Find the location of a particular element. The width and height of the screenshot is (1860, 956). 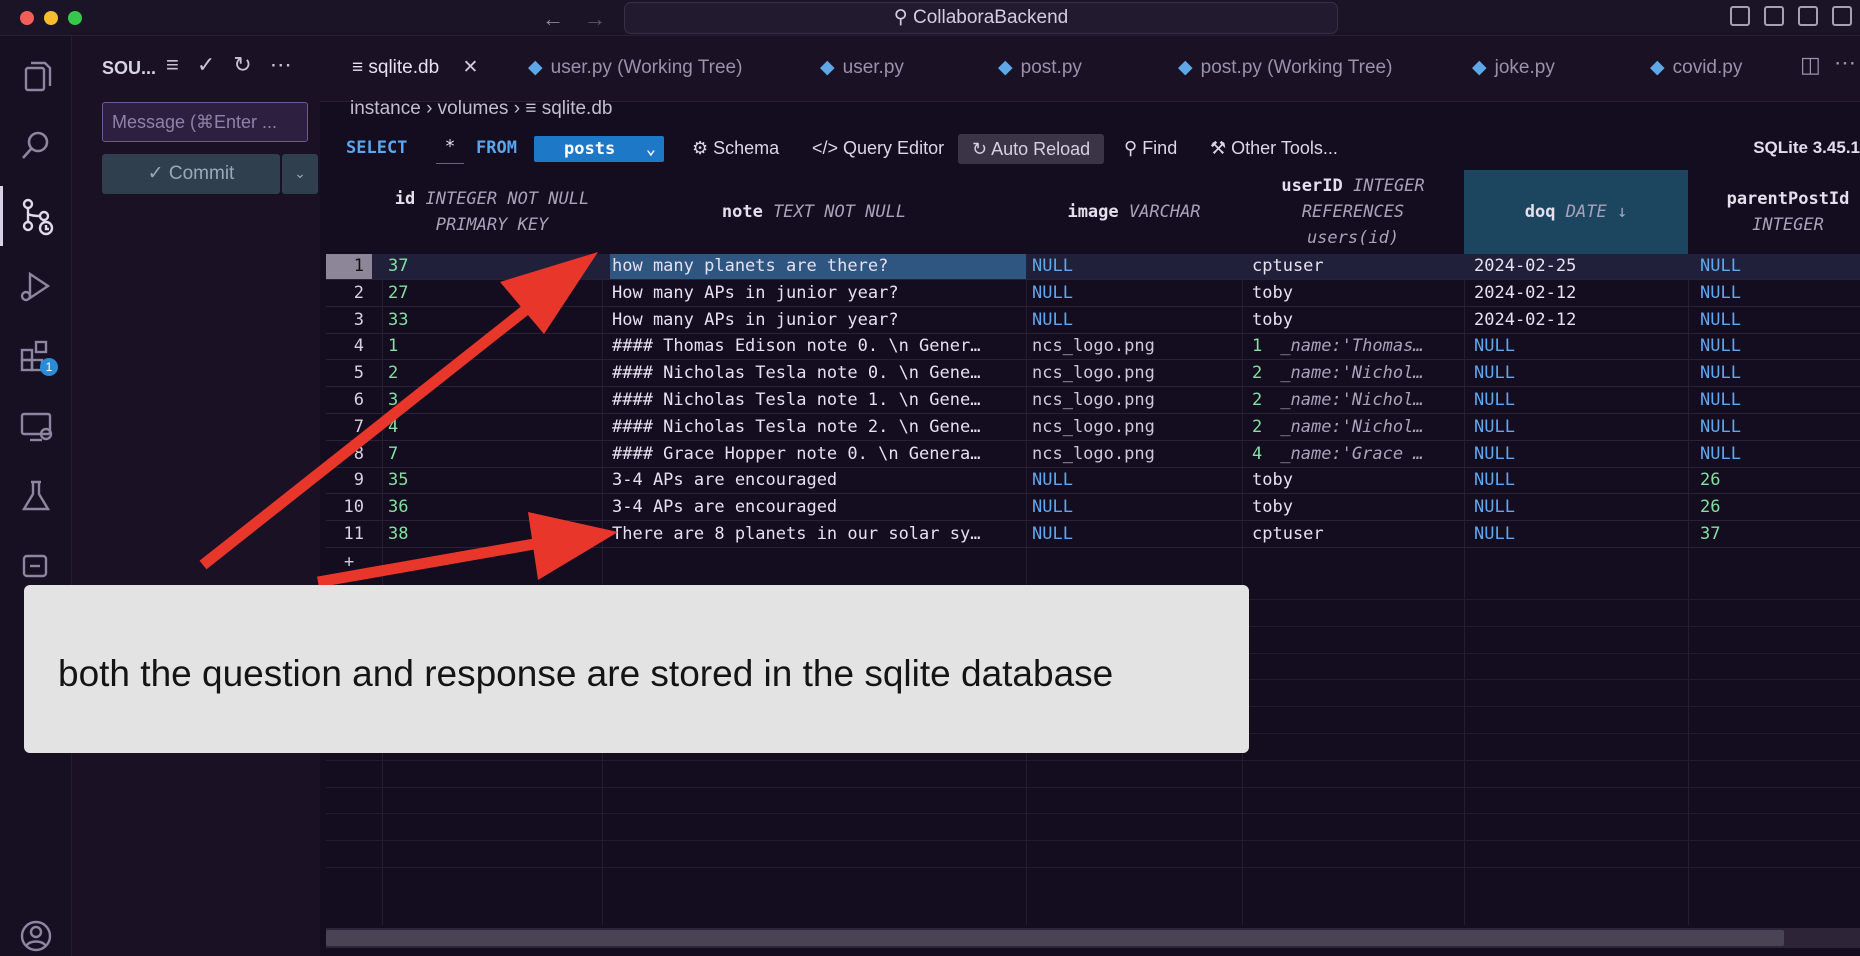

column-header-id: id INTEGER NOT NULL PRIMARY KEY is located at coordinates (492, 212).